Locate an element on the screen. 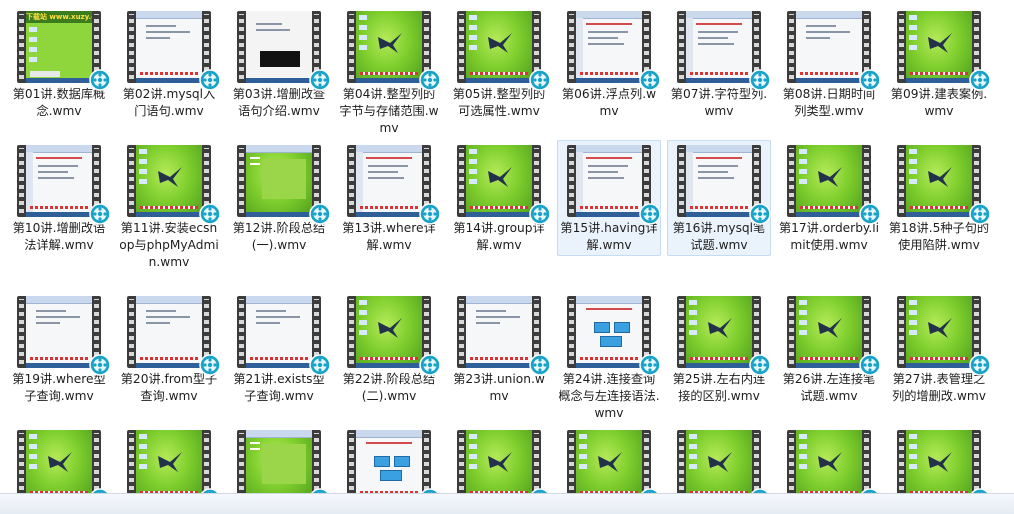  video-file-item: 第03讲.增删改查语句介绍.wmv is located at coordinates (279, 63).